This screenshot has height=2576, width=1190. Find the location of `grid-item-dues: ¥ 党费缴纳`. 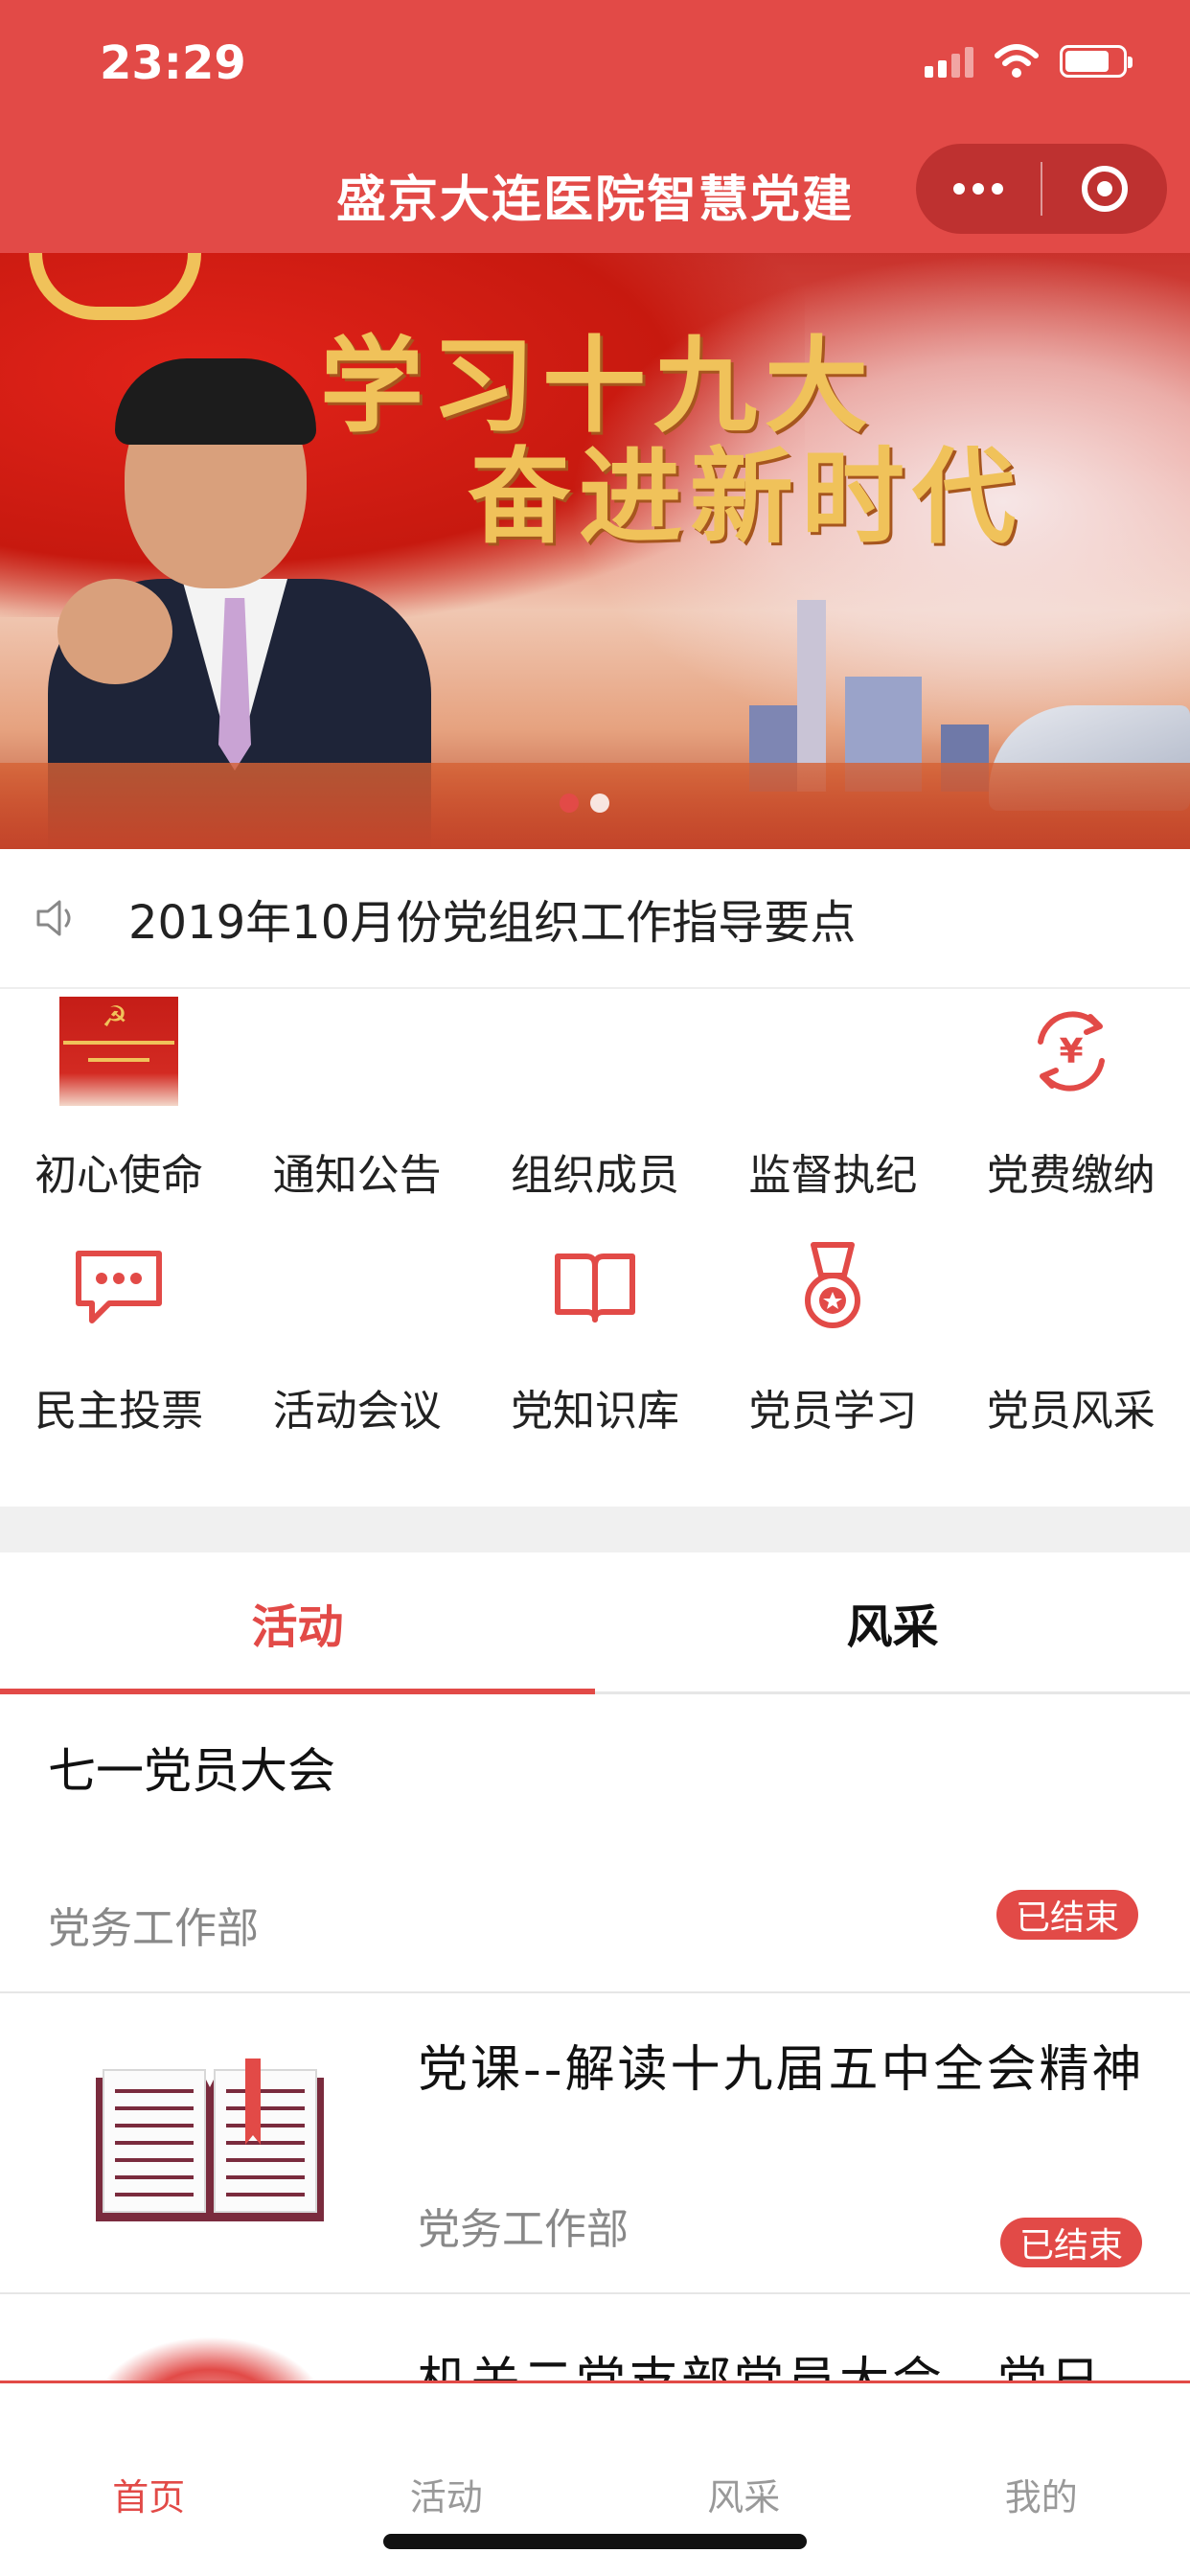

grid-item-dues: ¥ 党费缴纳 is located at coordinates (1071, 1108).